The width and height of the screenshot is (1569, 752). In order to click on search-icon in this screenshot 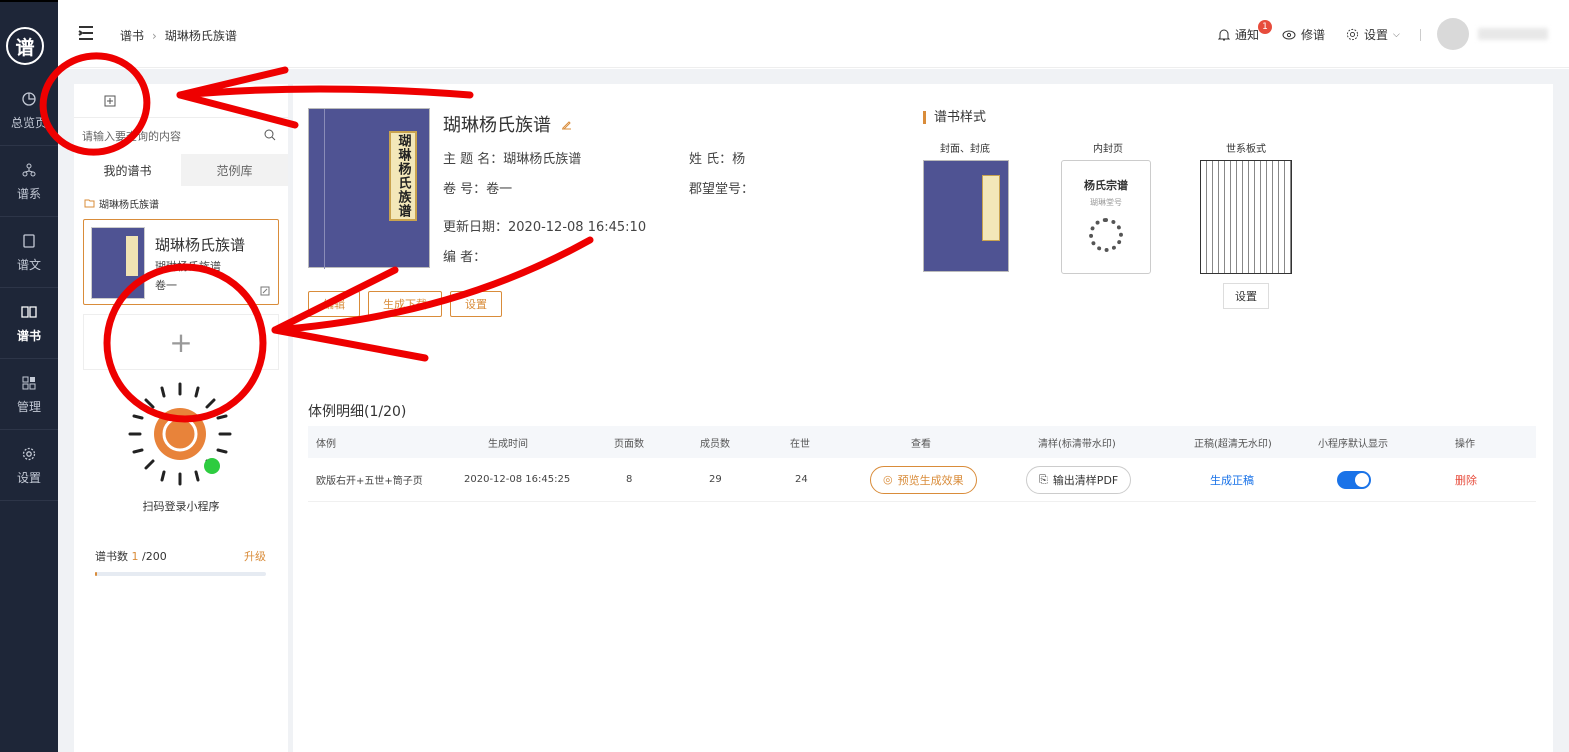, I will do `click(270, 135)`.